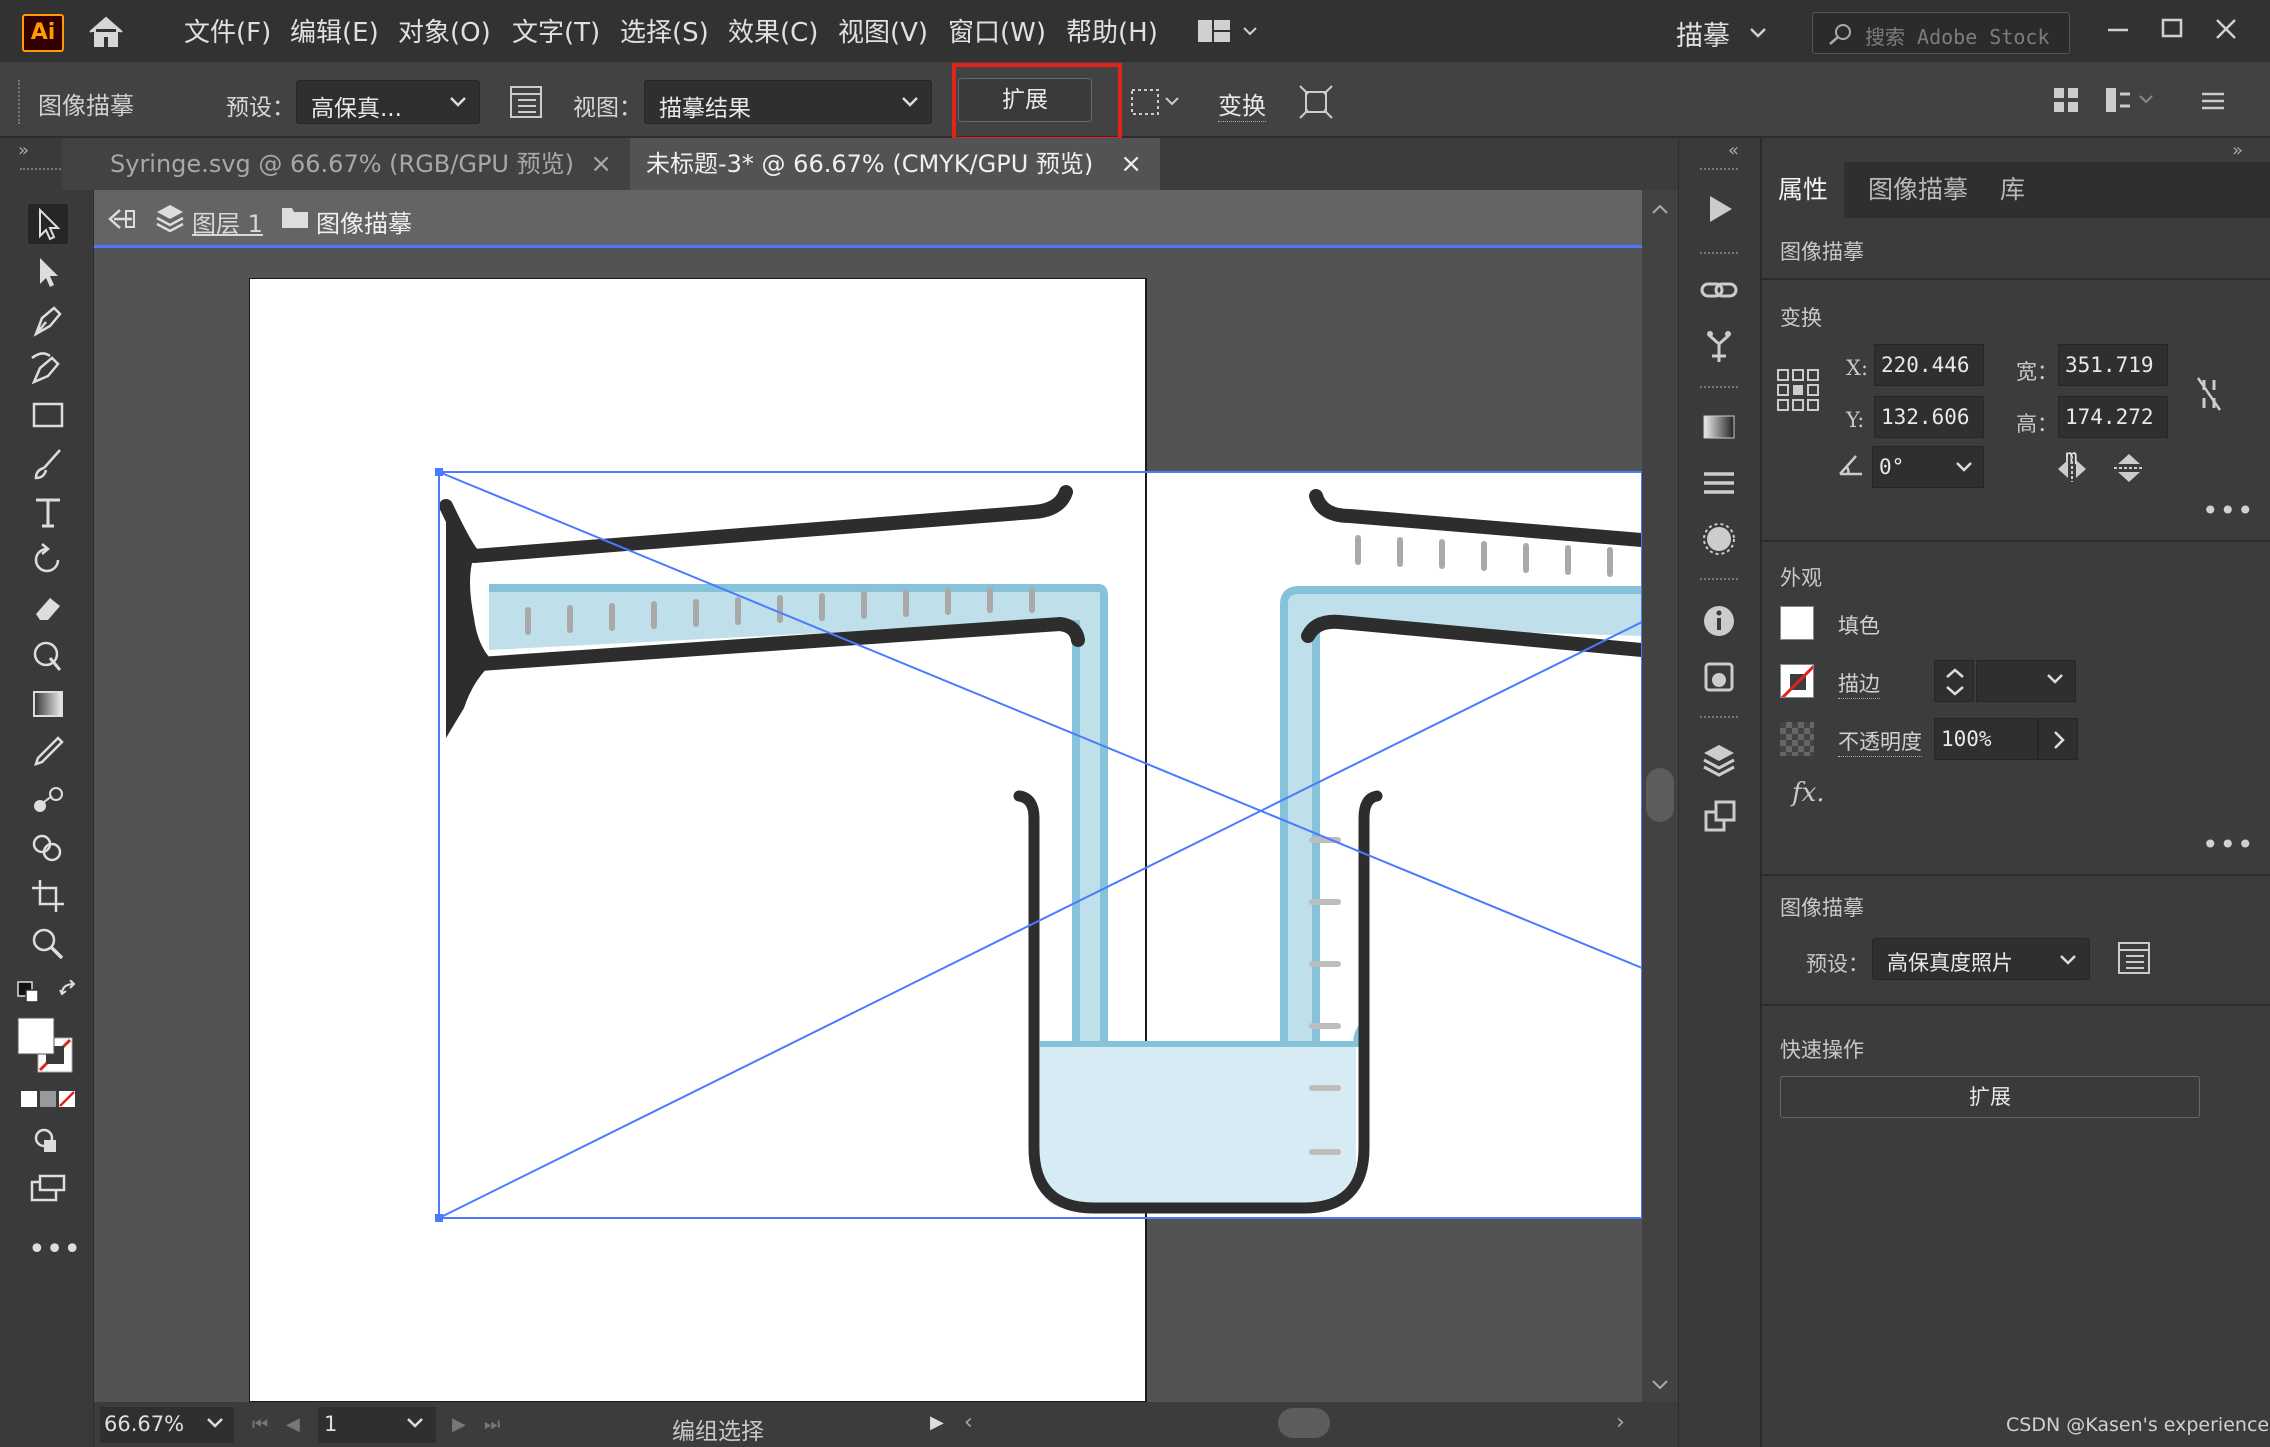 The height and width of the screenshot is (1447, 2270). What do you see at coordinates (1660, 209) in the screenshot?
I see `scroll-up-icon` at bounding box center [1660, 209].